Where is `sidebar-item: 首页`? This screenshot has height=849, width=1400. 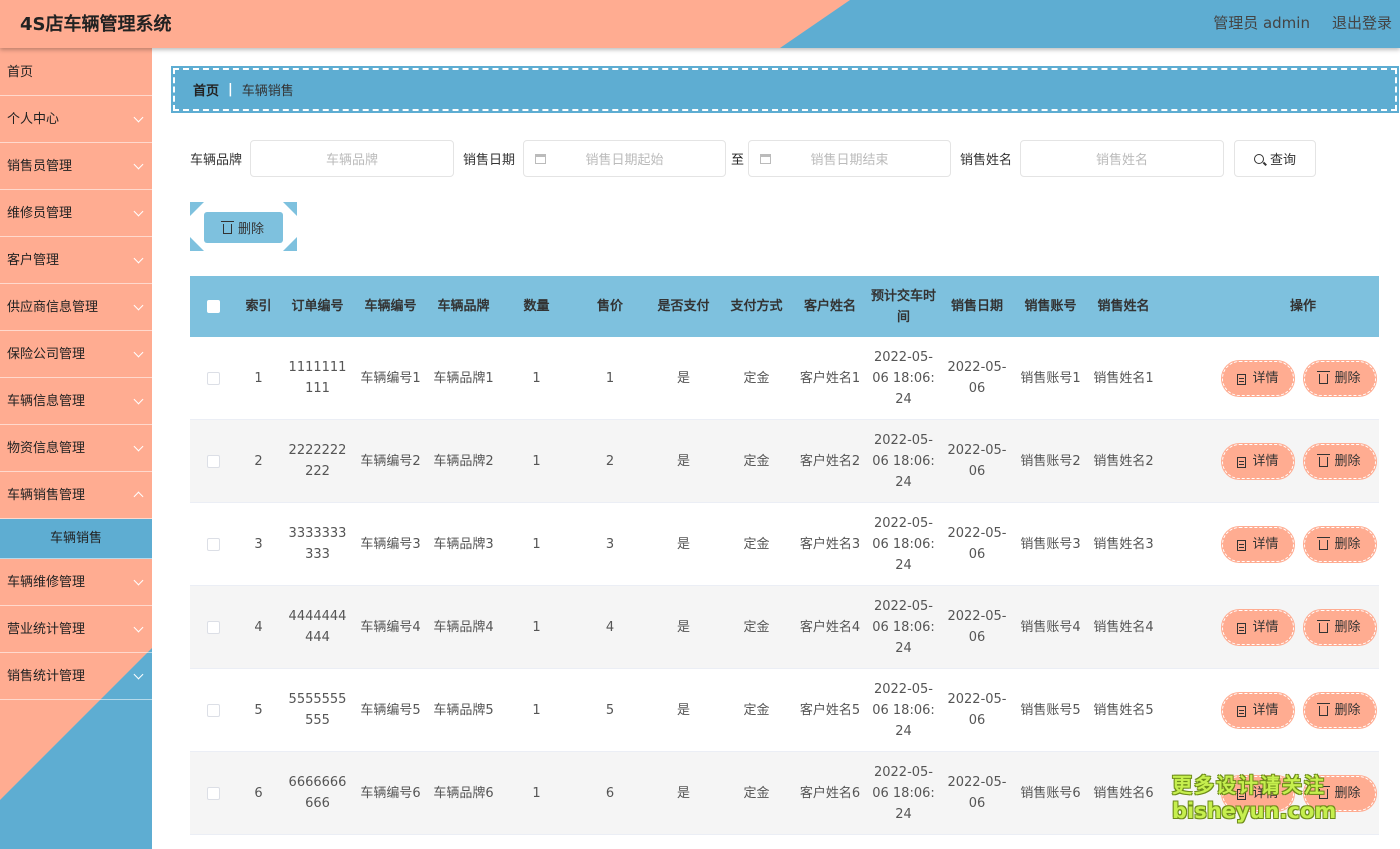
sidebar-item: 首页 is located at coordinates (76, 72).